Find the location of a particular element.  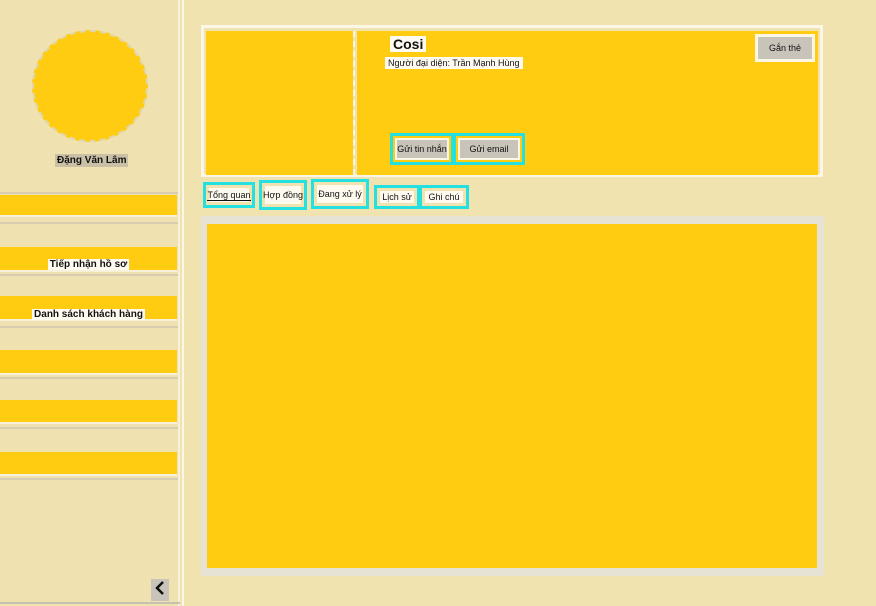

sidebar-item-intake: Tiếp nhận hồ sơ is located at coordinates (88, 259).